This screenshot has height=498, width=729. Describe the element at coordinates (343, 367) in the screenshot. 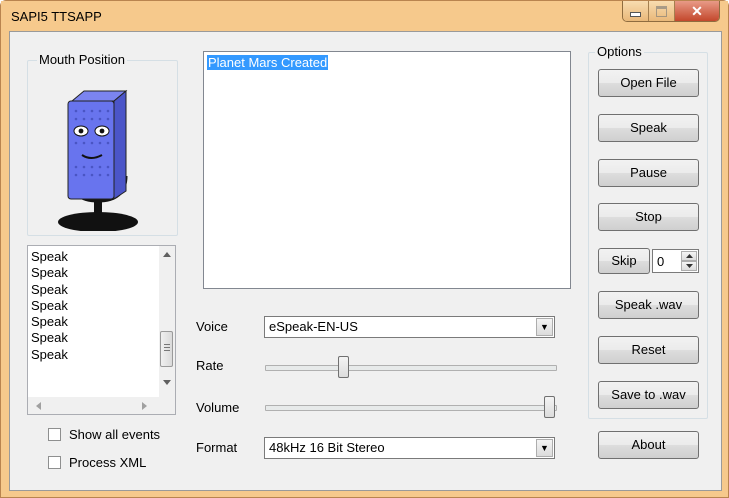

I see `rate-slider-thumb` at that location.